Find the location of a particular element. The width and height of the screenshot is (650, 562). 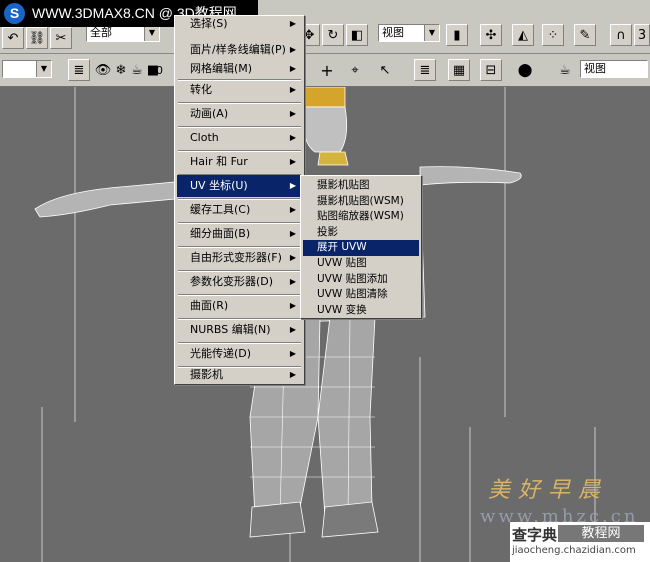

submenu-item-projection: 投影 is located at coordinates (361, 233).